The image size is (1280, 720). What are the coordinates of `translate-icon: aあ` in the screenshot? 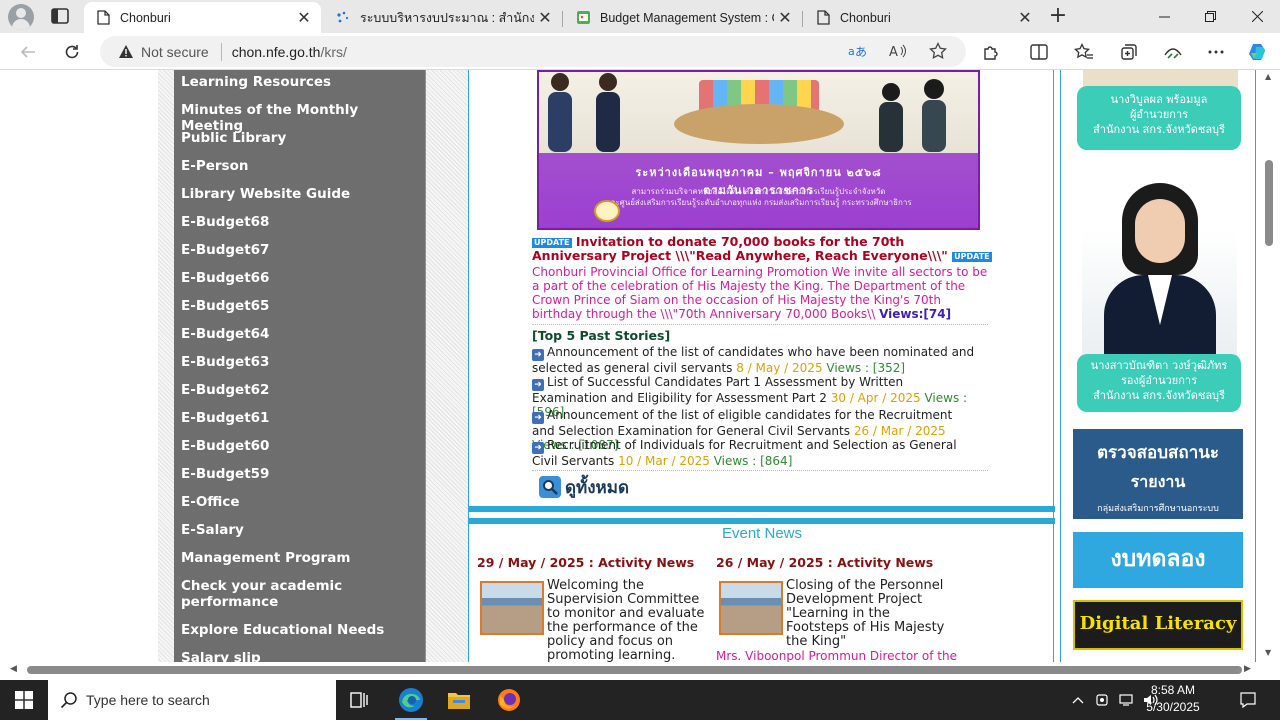 It's located at (857, 51).